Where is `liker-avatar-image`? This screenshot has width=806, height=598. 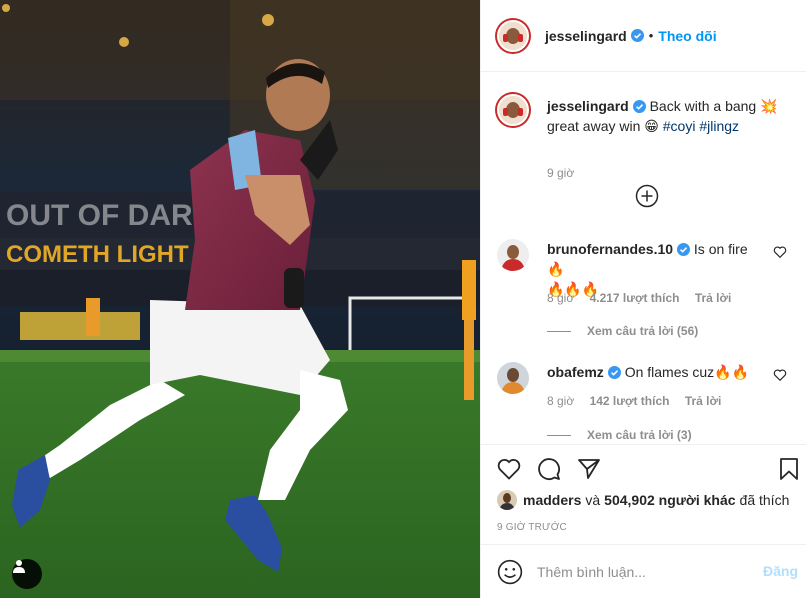 liker-avatar-image is located at coordinates (507, 500).